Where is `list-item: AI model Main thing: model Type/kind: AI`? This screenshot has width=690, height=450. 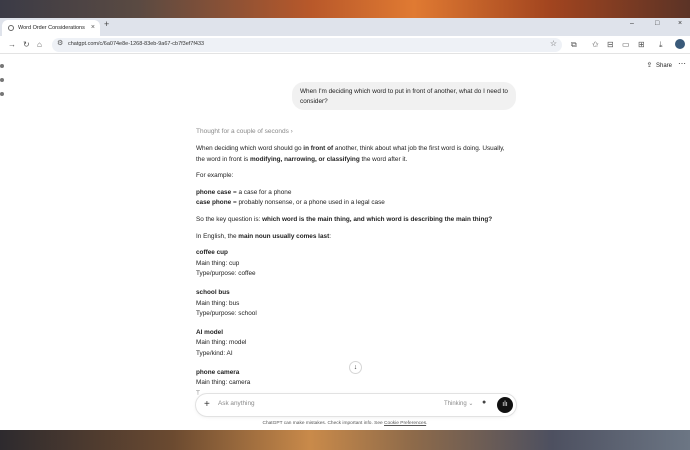 list-item: AI model Main thing: model Type/kind: AI is located at coordinates (221, 342).